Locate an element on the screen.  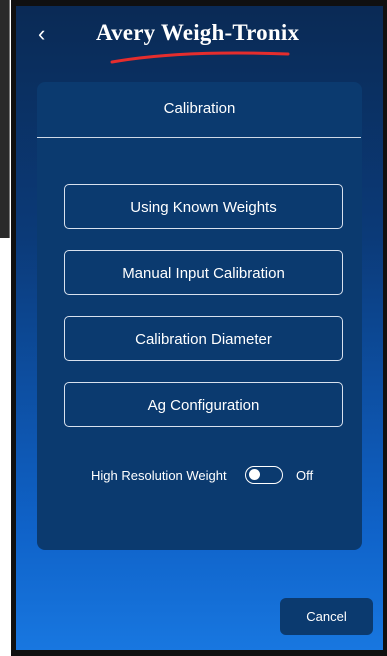
button-label: Ag Configuration is located at coordinates (203, 405).